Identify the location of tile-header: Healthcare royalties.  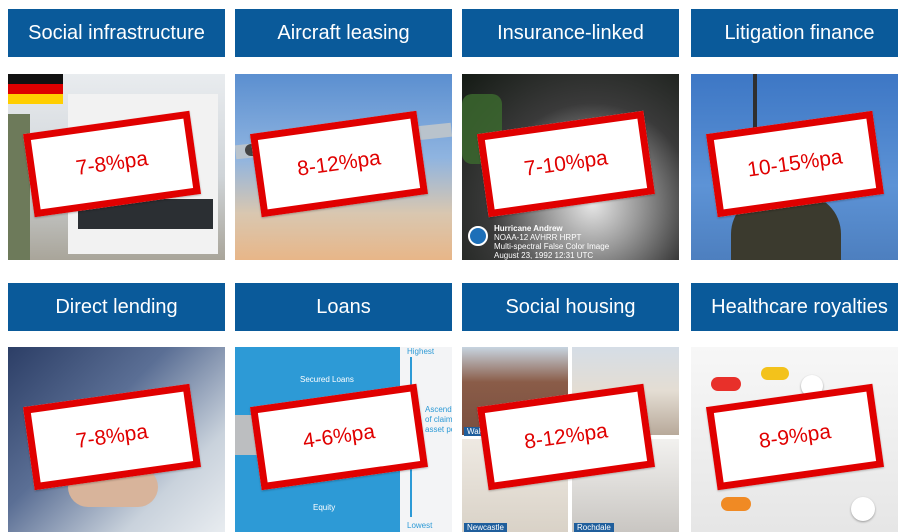
(794, 307).